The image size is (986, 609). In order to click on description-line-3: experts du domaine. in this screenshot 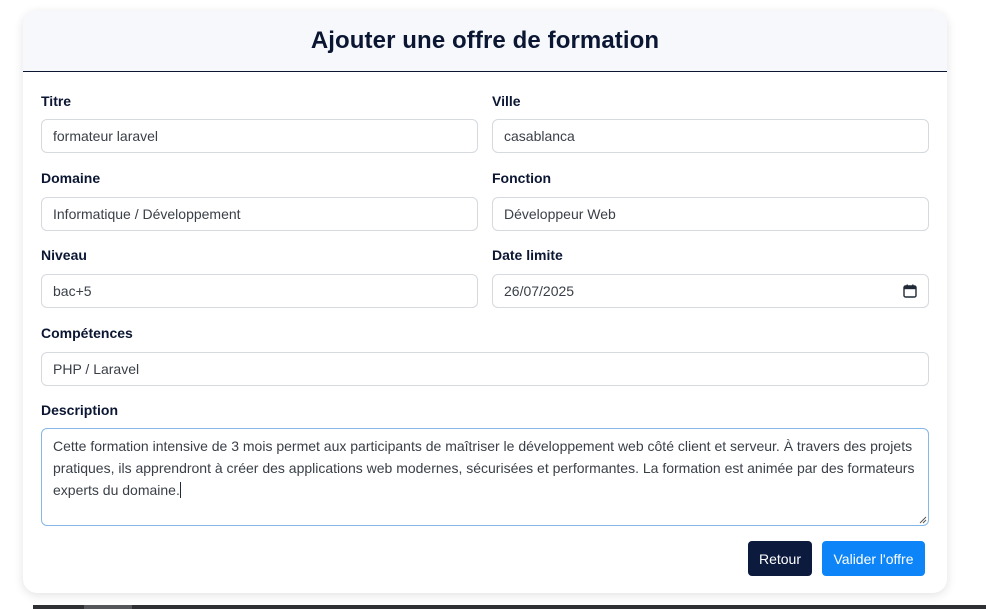, I will do `click(485, 490)`.